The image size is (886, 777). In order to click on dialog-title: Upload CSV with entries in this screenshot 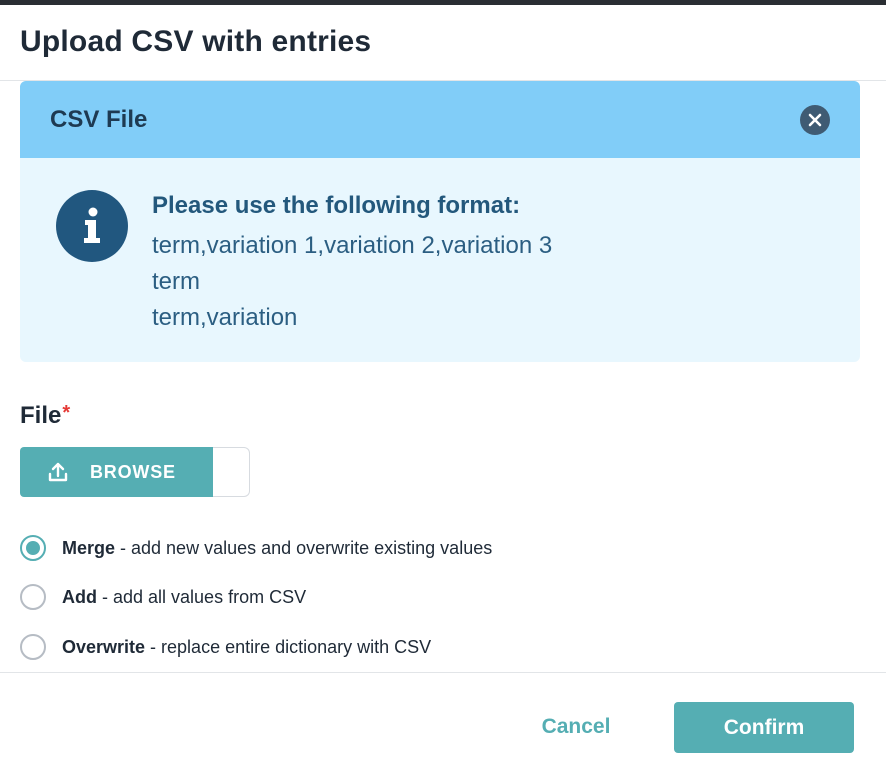, I will do `click(196, 41)`.